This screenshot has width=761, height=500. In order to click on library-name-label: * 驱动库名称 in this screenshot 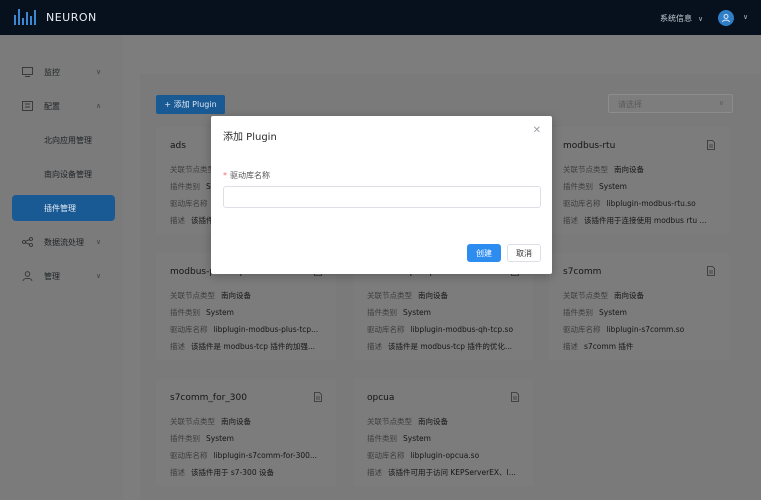, I will do `click(246, 175)`.